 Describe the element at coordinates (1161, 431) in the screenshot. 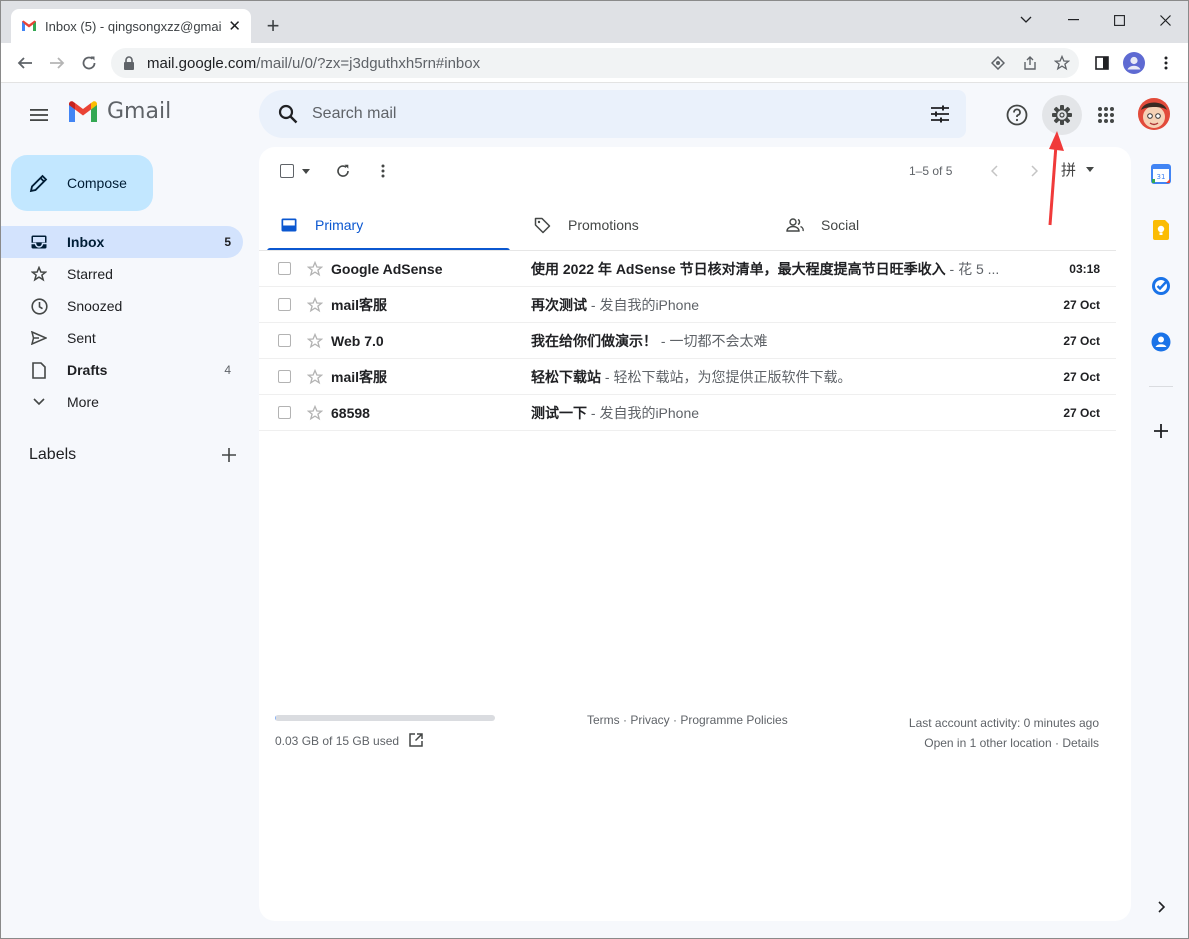

I see `get-addons-plus-icon` at that location.